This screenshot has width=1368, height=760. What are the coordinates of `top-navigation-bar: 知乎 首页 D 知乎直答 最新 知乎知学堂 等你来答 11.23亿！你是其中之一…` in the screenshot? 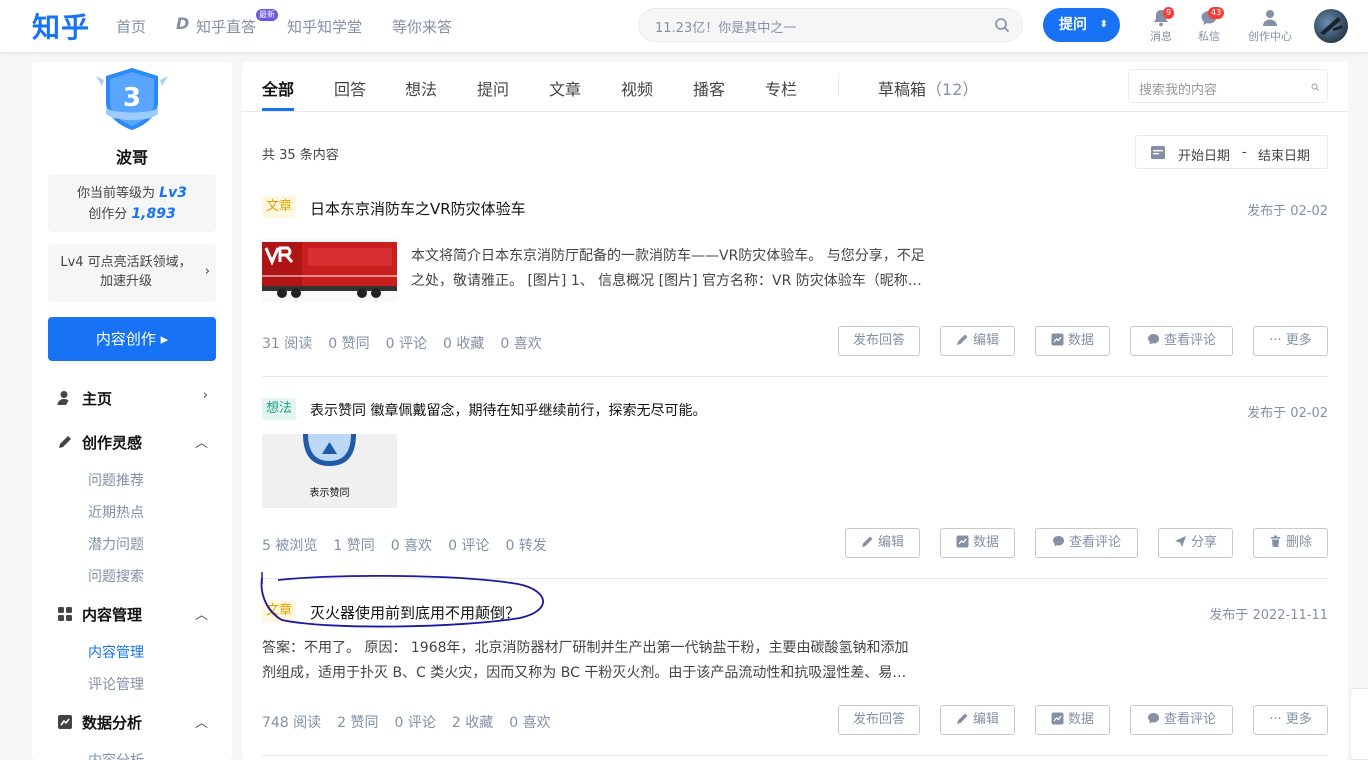 It's located at (684, 26).